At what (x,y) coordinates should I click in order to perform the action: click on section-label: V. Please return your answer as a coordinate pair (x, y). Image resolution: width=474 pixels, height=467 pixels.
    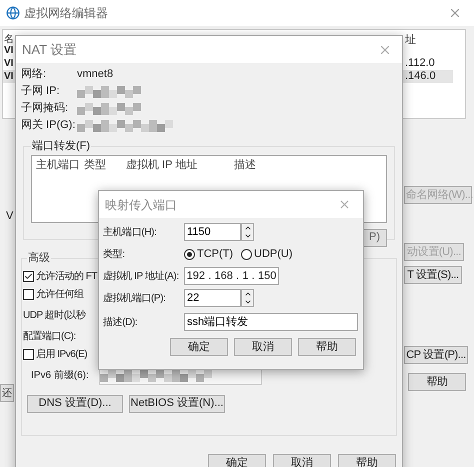
    Looking at the image, I should click on (10, 216).